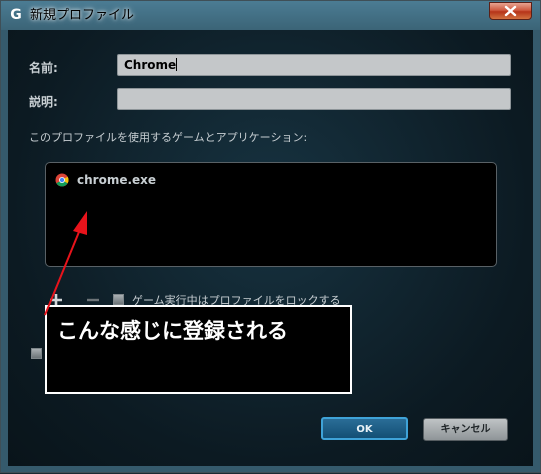 The width and height of the screenshot is (541, 474). What do you see at coordinates (364, 428) in the screenshot?
I see `ok-button: OK` at bounding box center [364, 428].